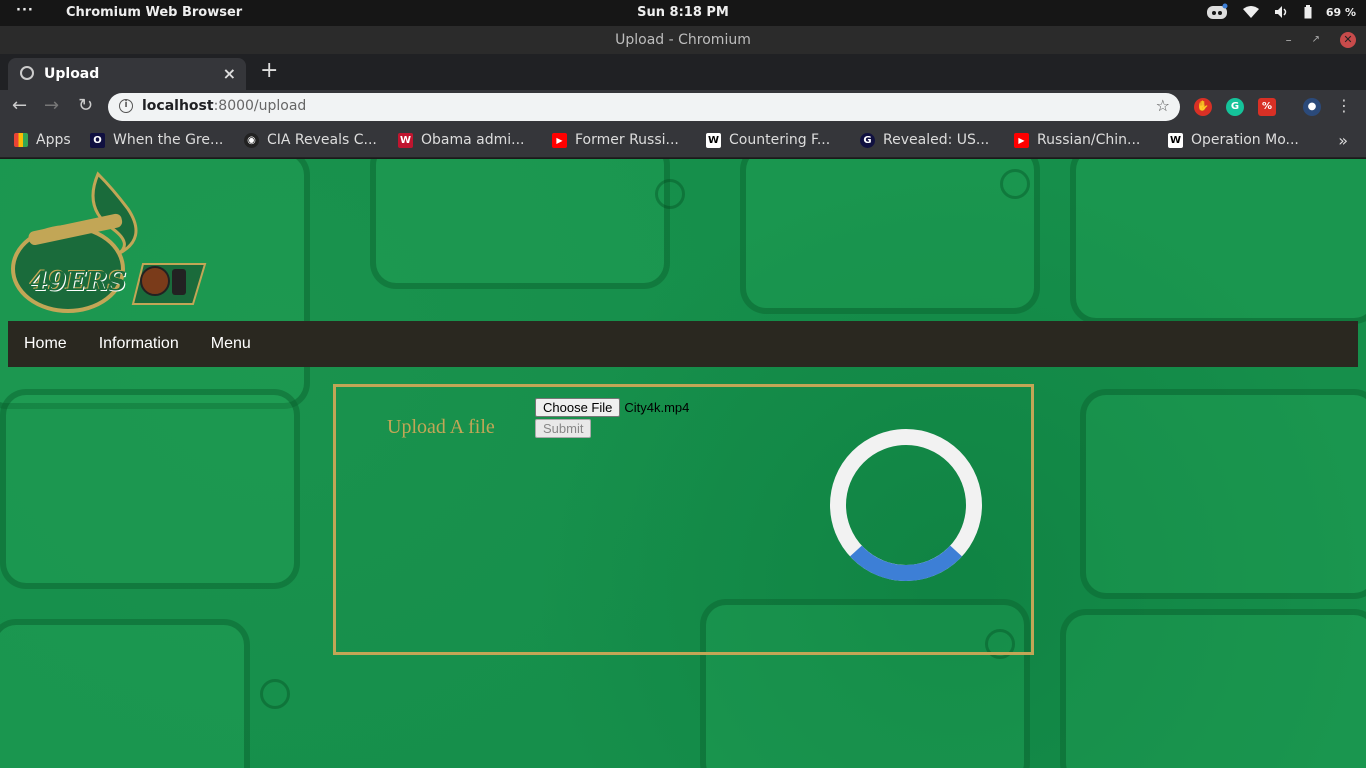 This screenshot has height=768, width=1366. What do you see at coordinates (251, 140) in the screenshot?
I see `eye-icon: ◉` at bounding box center [251, 140].